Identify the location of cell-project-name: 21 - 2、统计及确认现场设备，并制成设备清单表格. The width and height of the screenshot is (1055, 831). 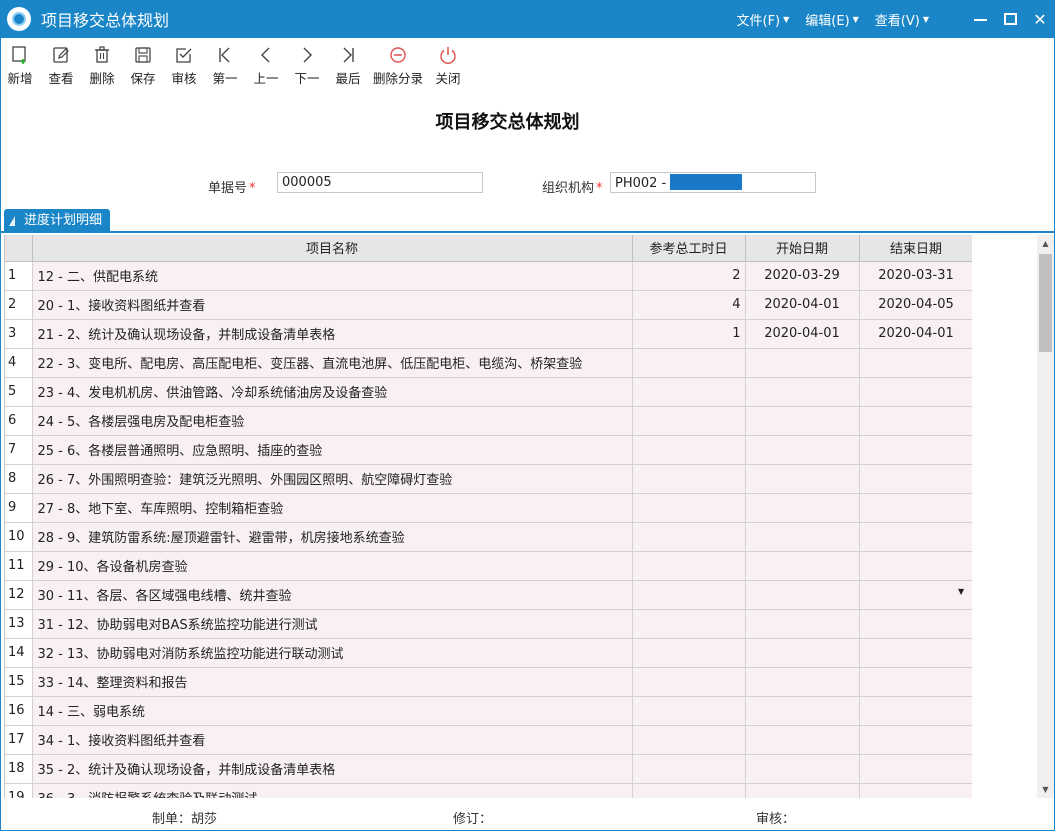
(332, 334).